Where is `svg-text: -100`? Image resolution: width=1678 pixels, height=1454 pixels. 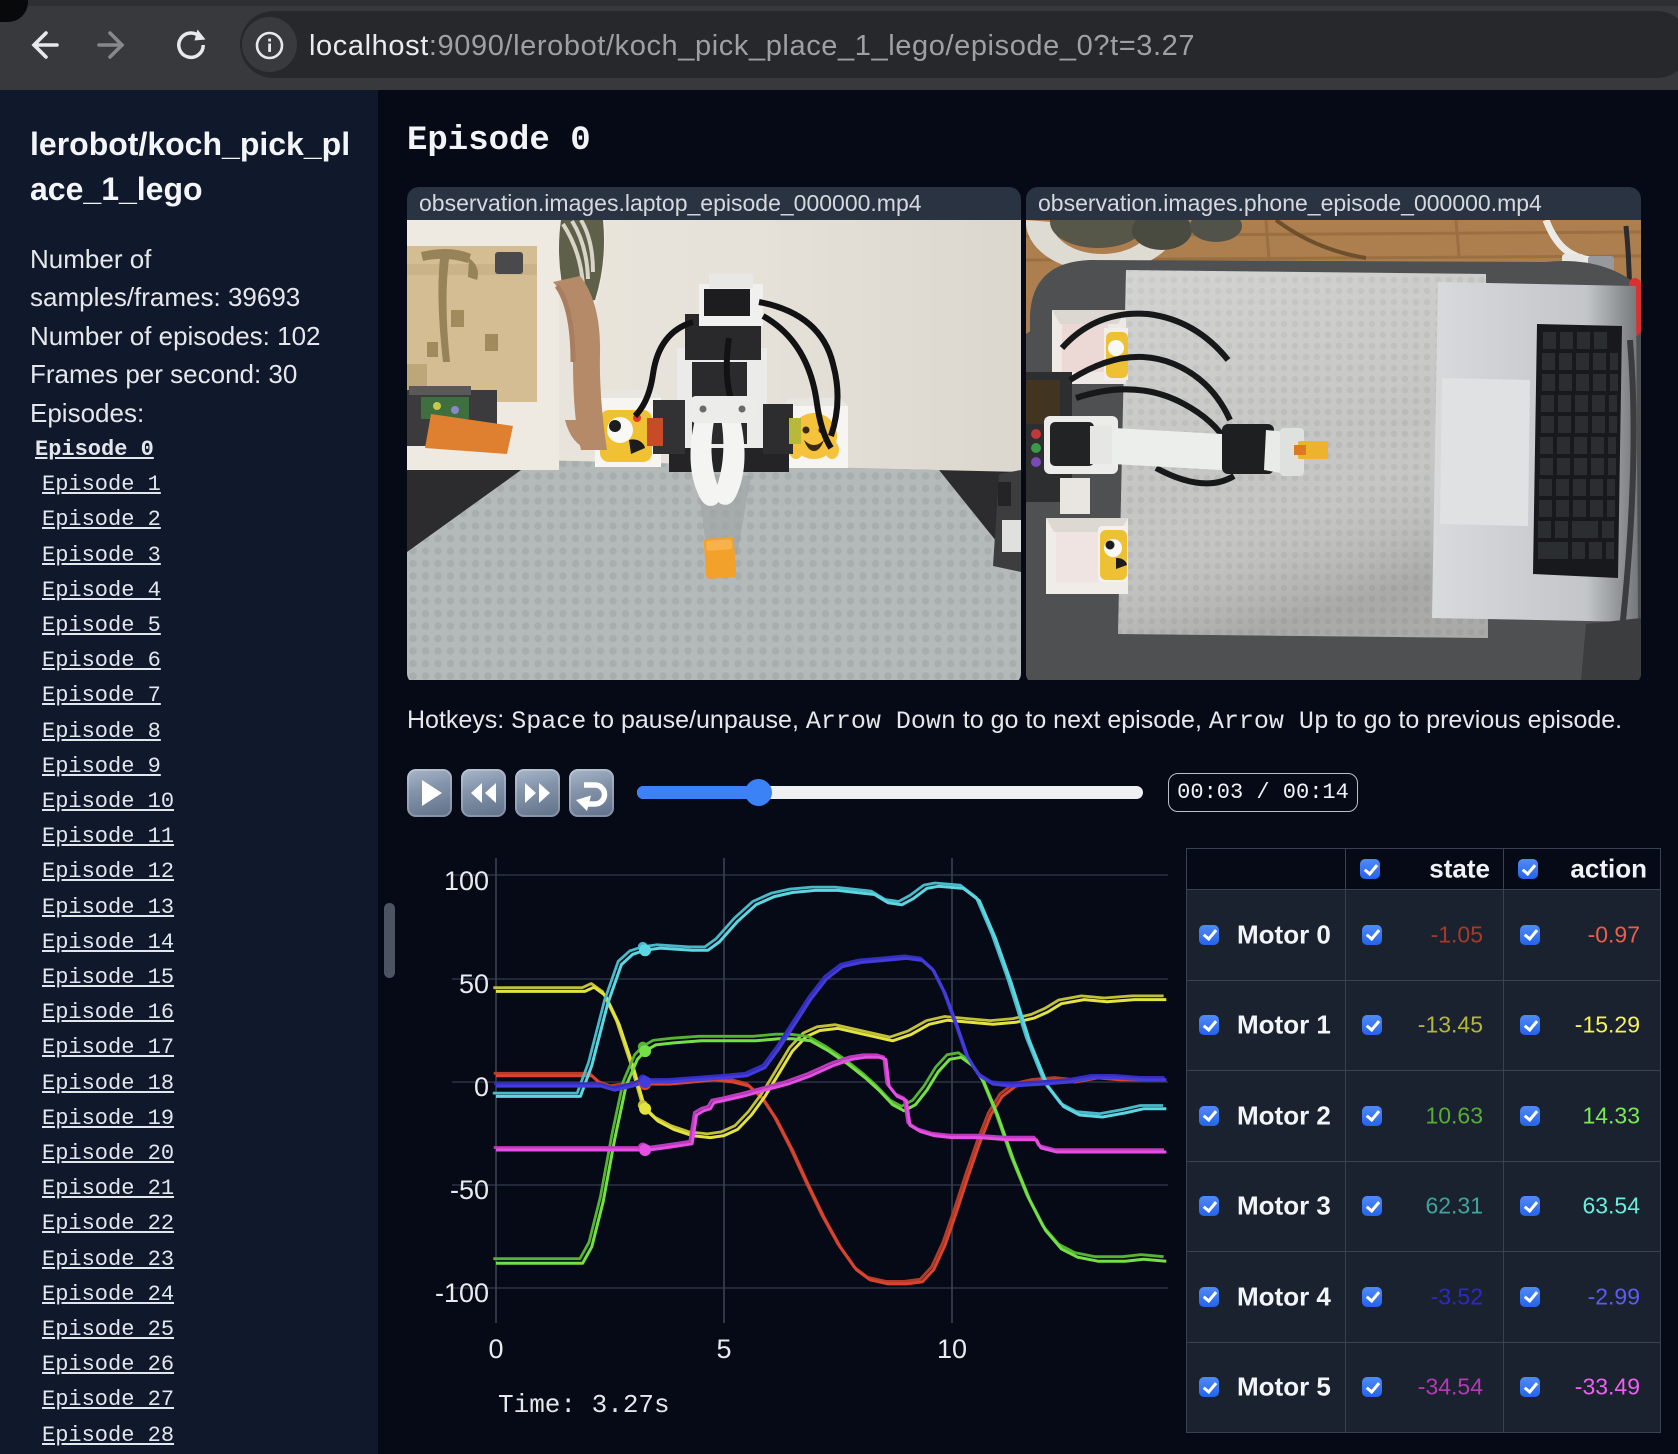 svg-text: -100 is located at coordinates (462, 1293).